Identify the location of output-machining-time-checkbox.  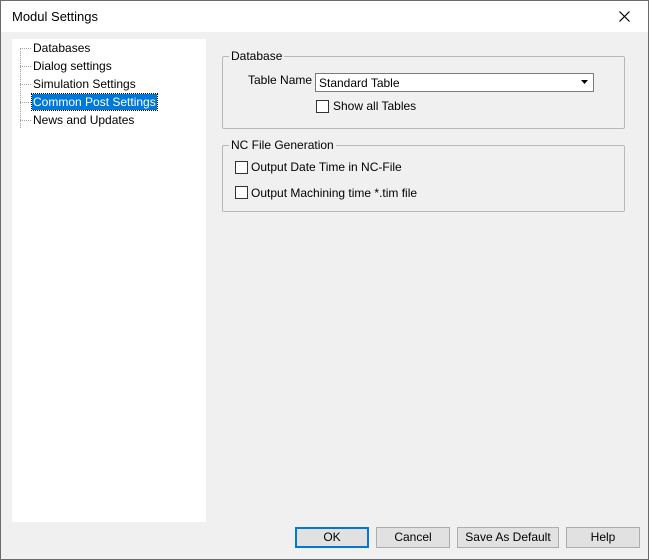
(241, 192).